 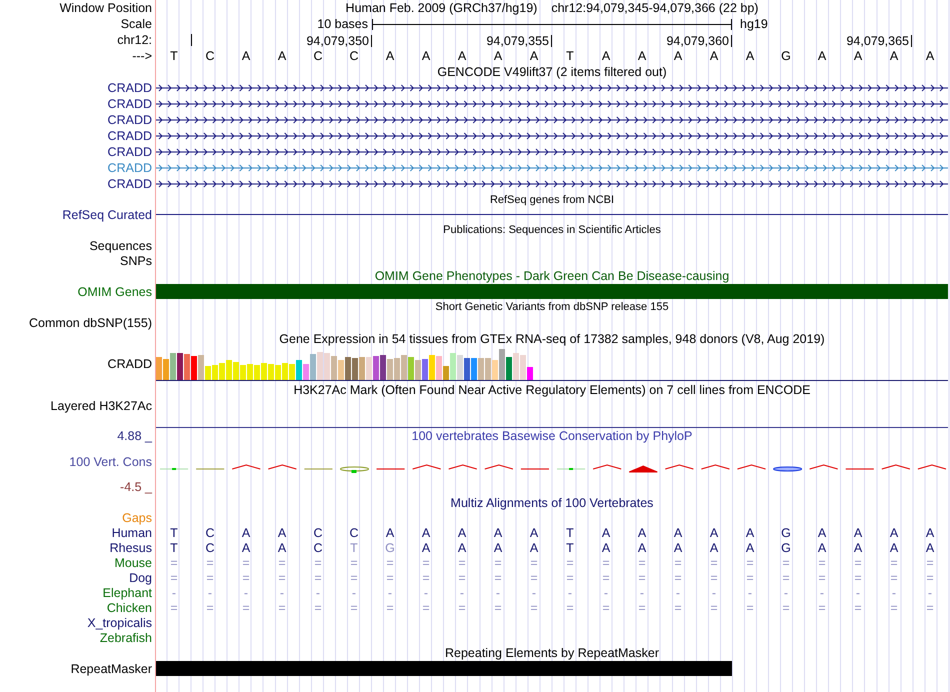 I want to click on track-label: Elephant, so click(x=127, y=593).